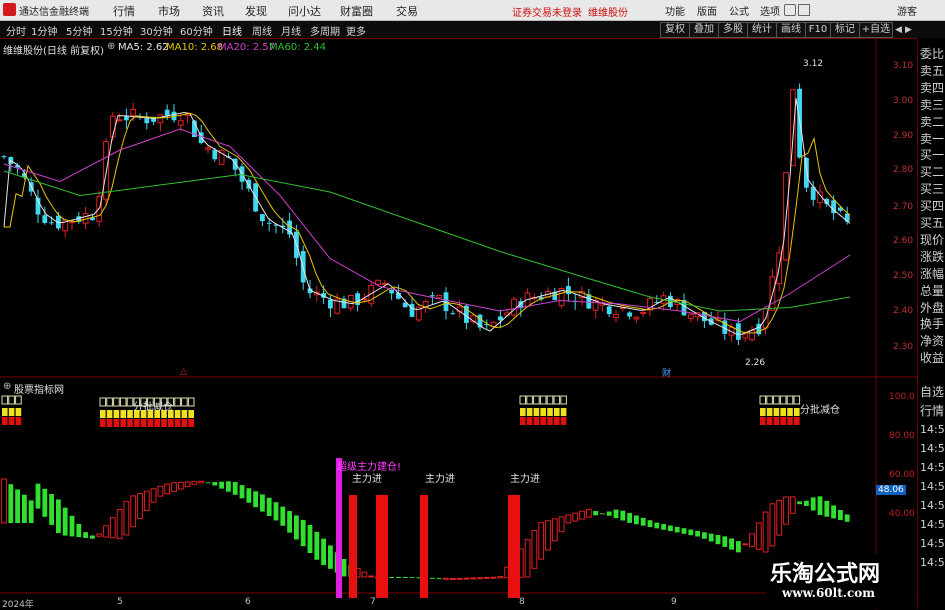 This screenshot has height=610, width=945. What do you see at coordinates (898, 30) in the screenshot?
I see `chevron-left-icon: ◀` at bounding box center [898, 30].